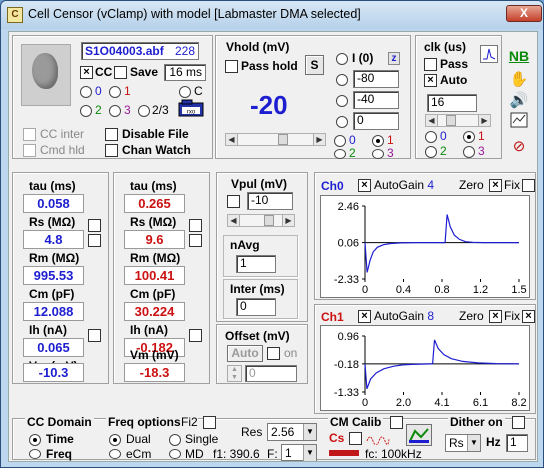 The width and height of the screenshot is (544, 468). What do you see at coordinates (519, 80) in the screenshot?
I see `hand-icon: ✋` at bounding box center [519, 80].